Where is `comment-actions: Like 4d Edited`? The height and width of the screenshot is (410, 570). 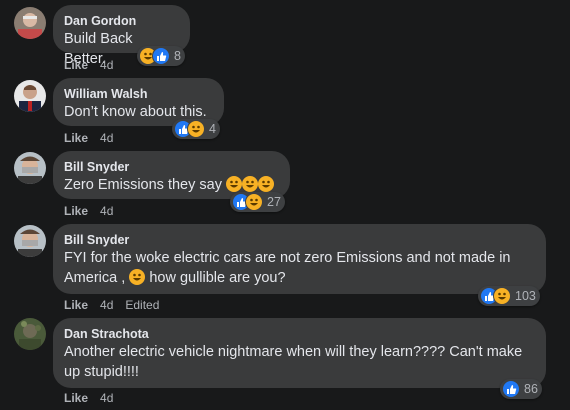 comment-actions: Like 4d Edited is located at coordinates (117, 305).